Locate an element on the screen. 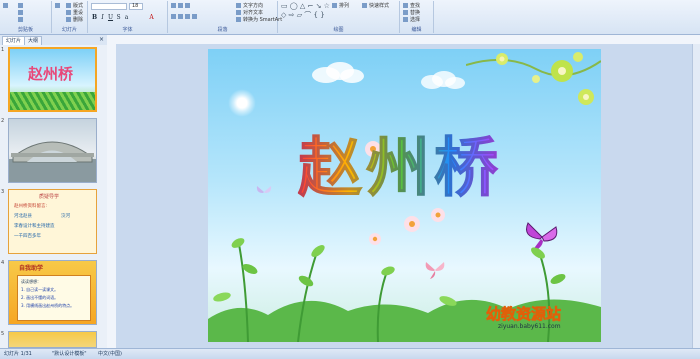 The width and height of the screenshot is (700, 359). font-color-button: A is located at coordinates (151, 17).